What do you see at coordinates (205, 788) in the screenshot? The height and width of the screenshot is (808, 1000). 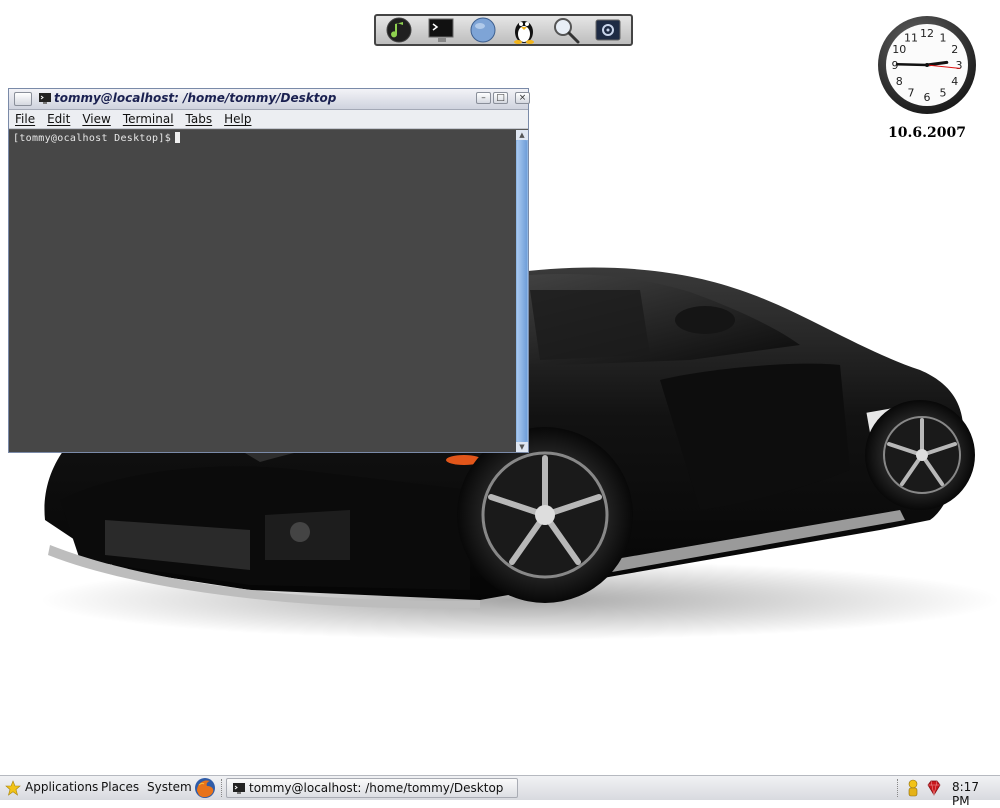 I see `firefox-icon` at bounding box center [205, 788].